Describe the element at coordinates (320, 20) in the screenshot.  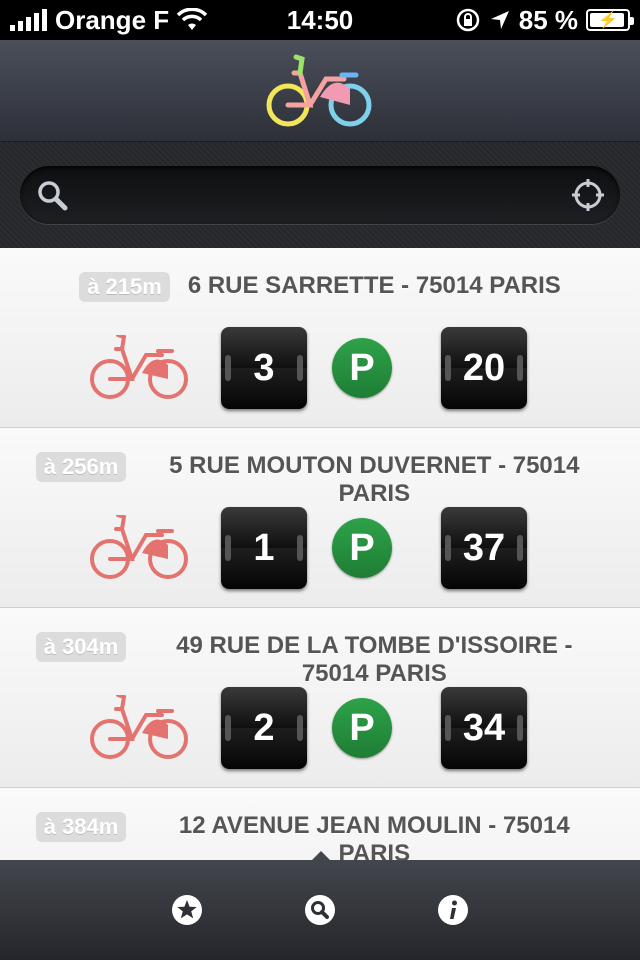
I see `status-bar: Orange F 14:50 85 % ⚡` at that location.